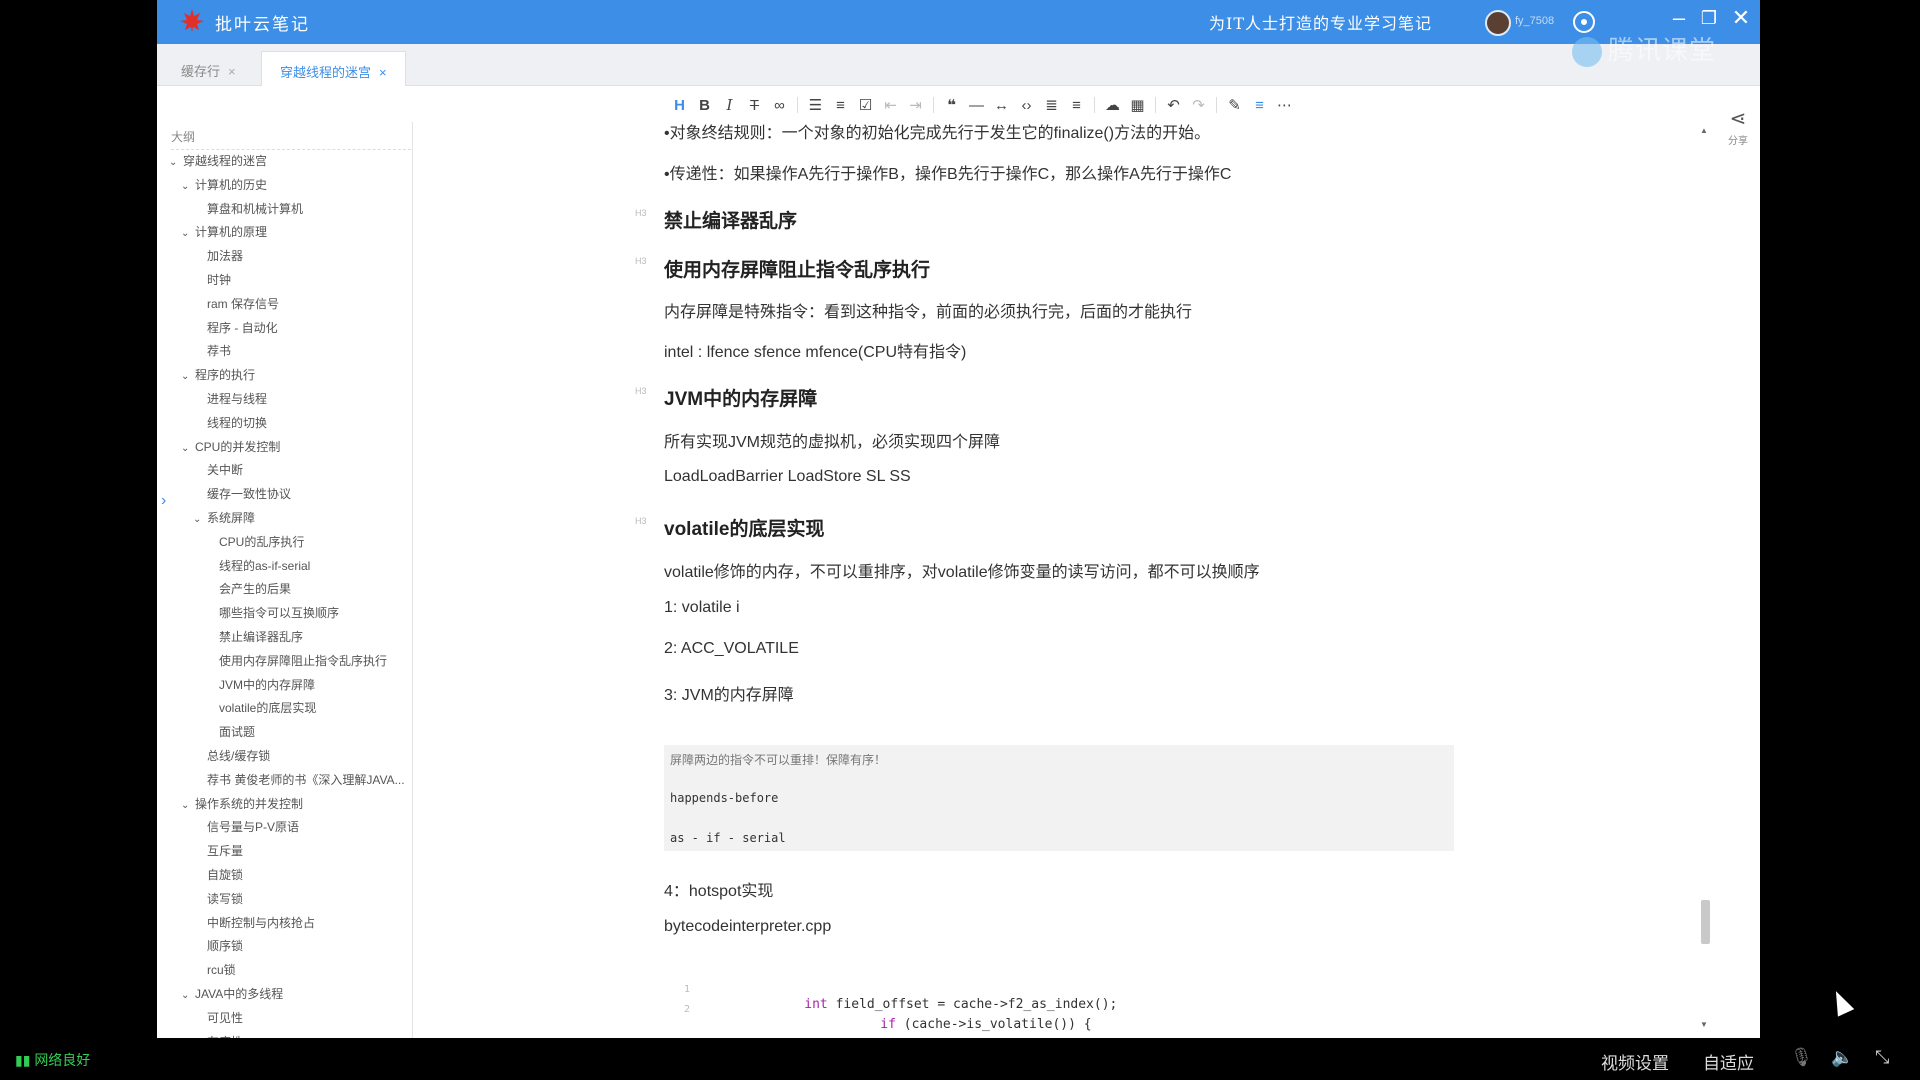 Image resolution: width=1920 pixels, height=1080 pixels. I want to click on outline-item: 算盘和机械计算机, so click(255, 208).